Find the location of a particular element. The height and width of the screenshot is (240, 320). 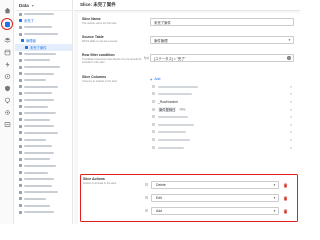

slice-columns-label: Slice Columns is located at coordinates (94, 77).